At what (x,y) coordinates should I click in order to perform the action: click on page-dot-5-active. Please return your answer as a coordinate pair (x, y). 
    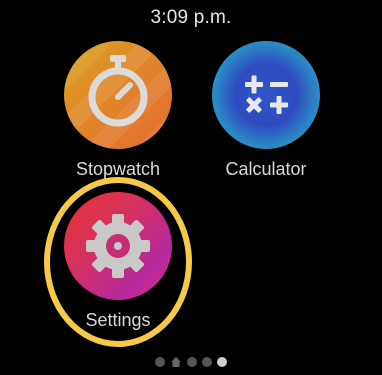
    Looking at the image, I should click on (222, 362).